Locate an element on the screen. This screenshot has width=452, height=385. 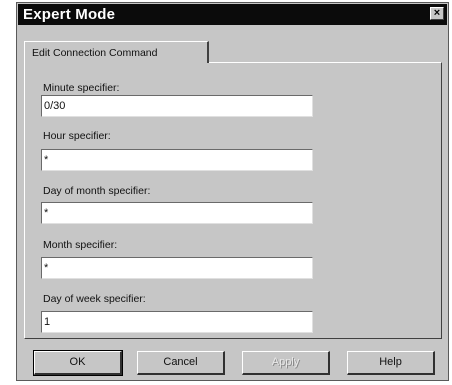
hour-specifier-input is located at coordinates (177, 160).